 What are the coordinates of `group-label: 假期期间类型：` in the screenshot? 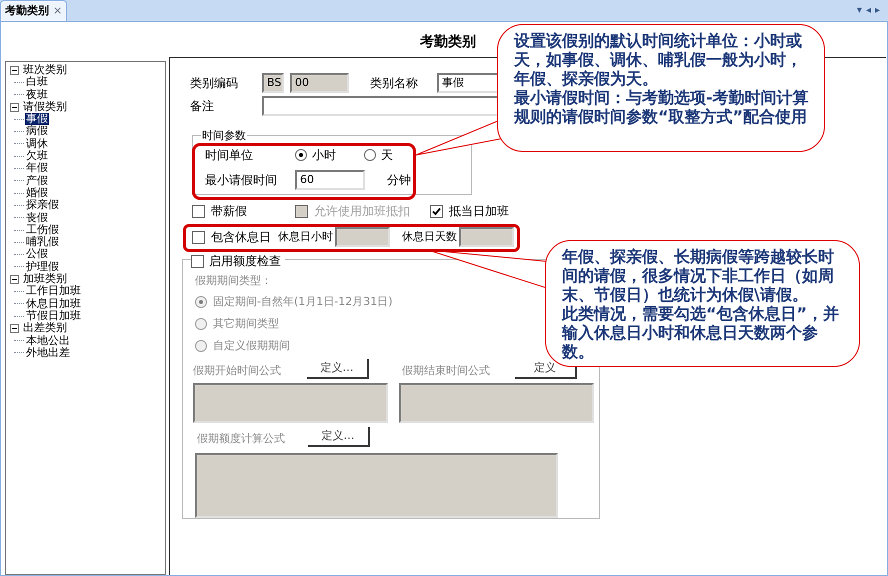 It's located at (233, 280).